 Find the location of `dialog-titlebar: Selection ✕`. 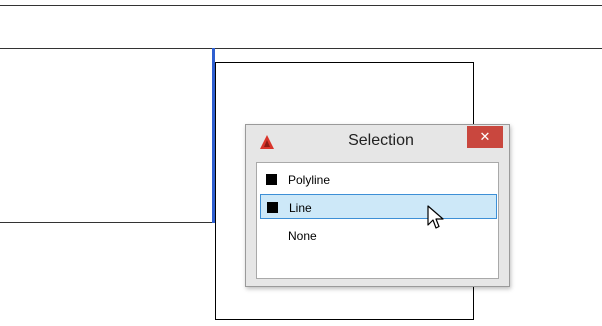

dialog-titlebar: Selection ✕ is located at coordinates (377, 141).